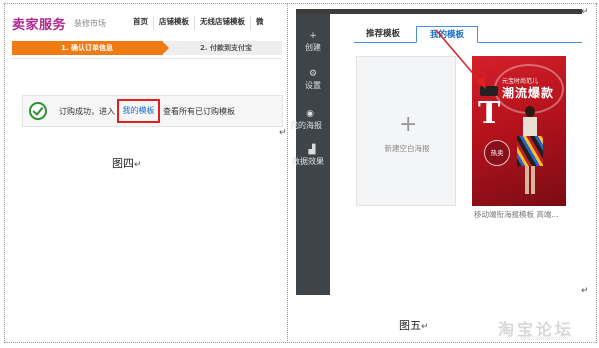 This screenshot has height=348, width=599. Describe the element at coordinates (410, 325) in the screenshot. I see `caption-text: 图五` at that location.